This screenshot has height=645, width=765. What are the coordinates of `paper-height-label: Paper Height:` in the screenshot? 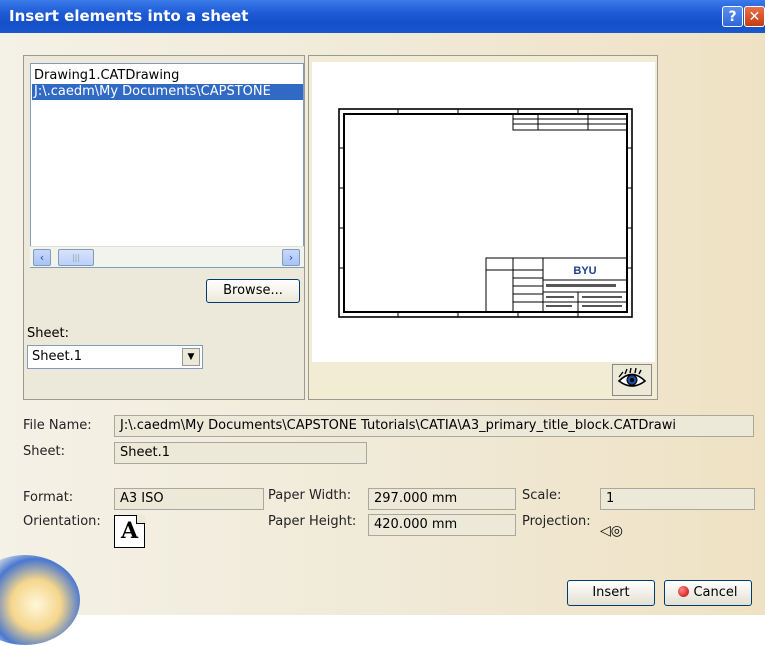 It's located at (312, 521).